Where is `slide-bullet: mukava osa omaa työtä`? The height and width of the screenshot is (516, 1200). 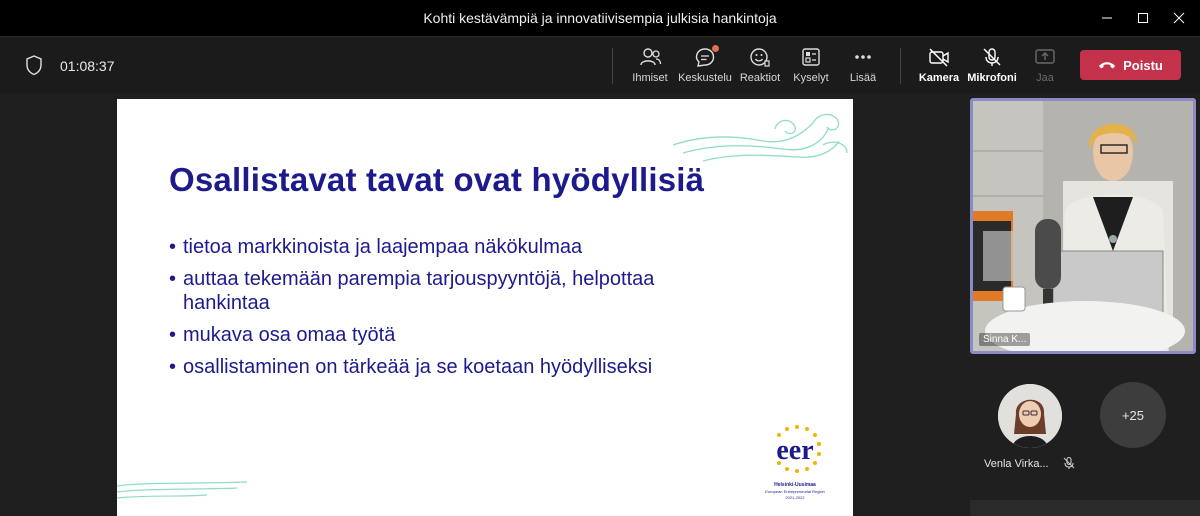 slide-bullet: mukava osa omaa työtä is located at coordinates (489, 335).